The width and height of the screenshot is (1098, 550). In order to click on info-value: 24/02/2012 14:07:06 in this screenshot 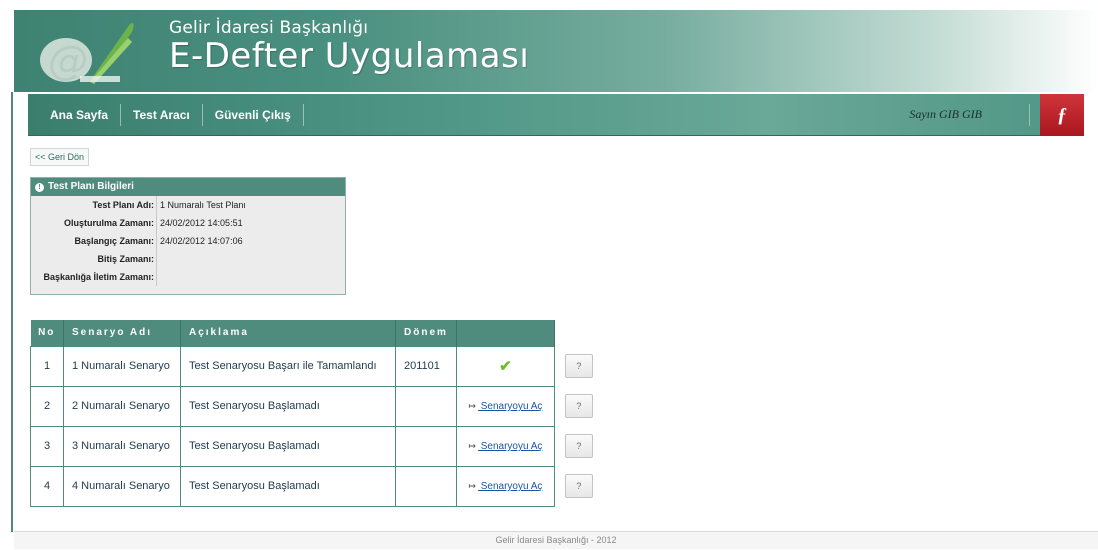, I will do `click(201, 241)`.